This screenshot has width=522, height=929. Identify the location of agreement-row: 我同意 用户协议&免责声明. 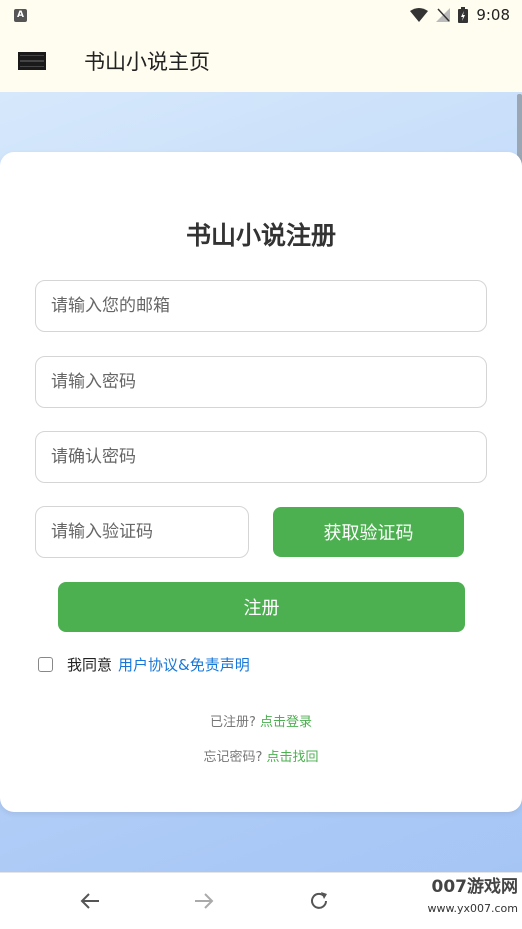
(144, 664).